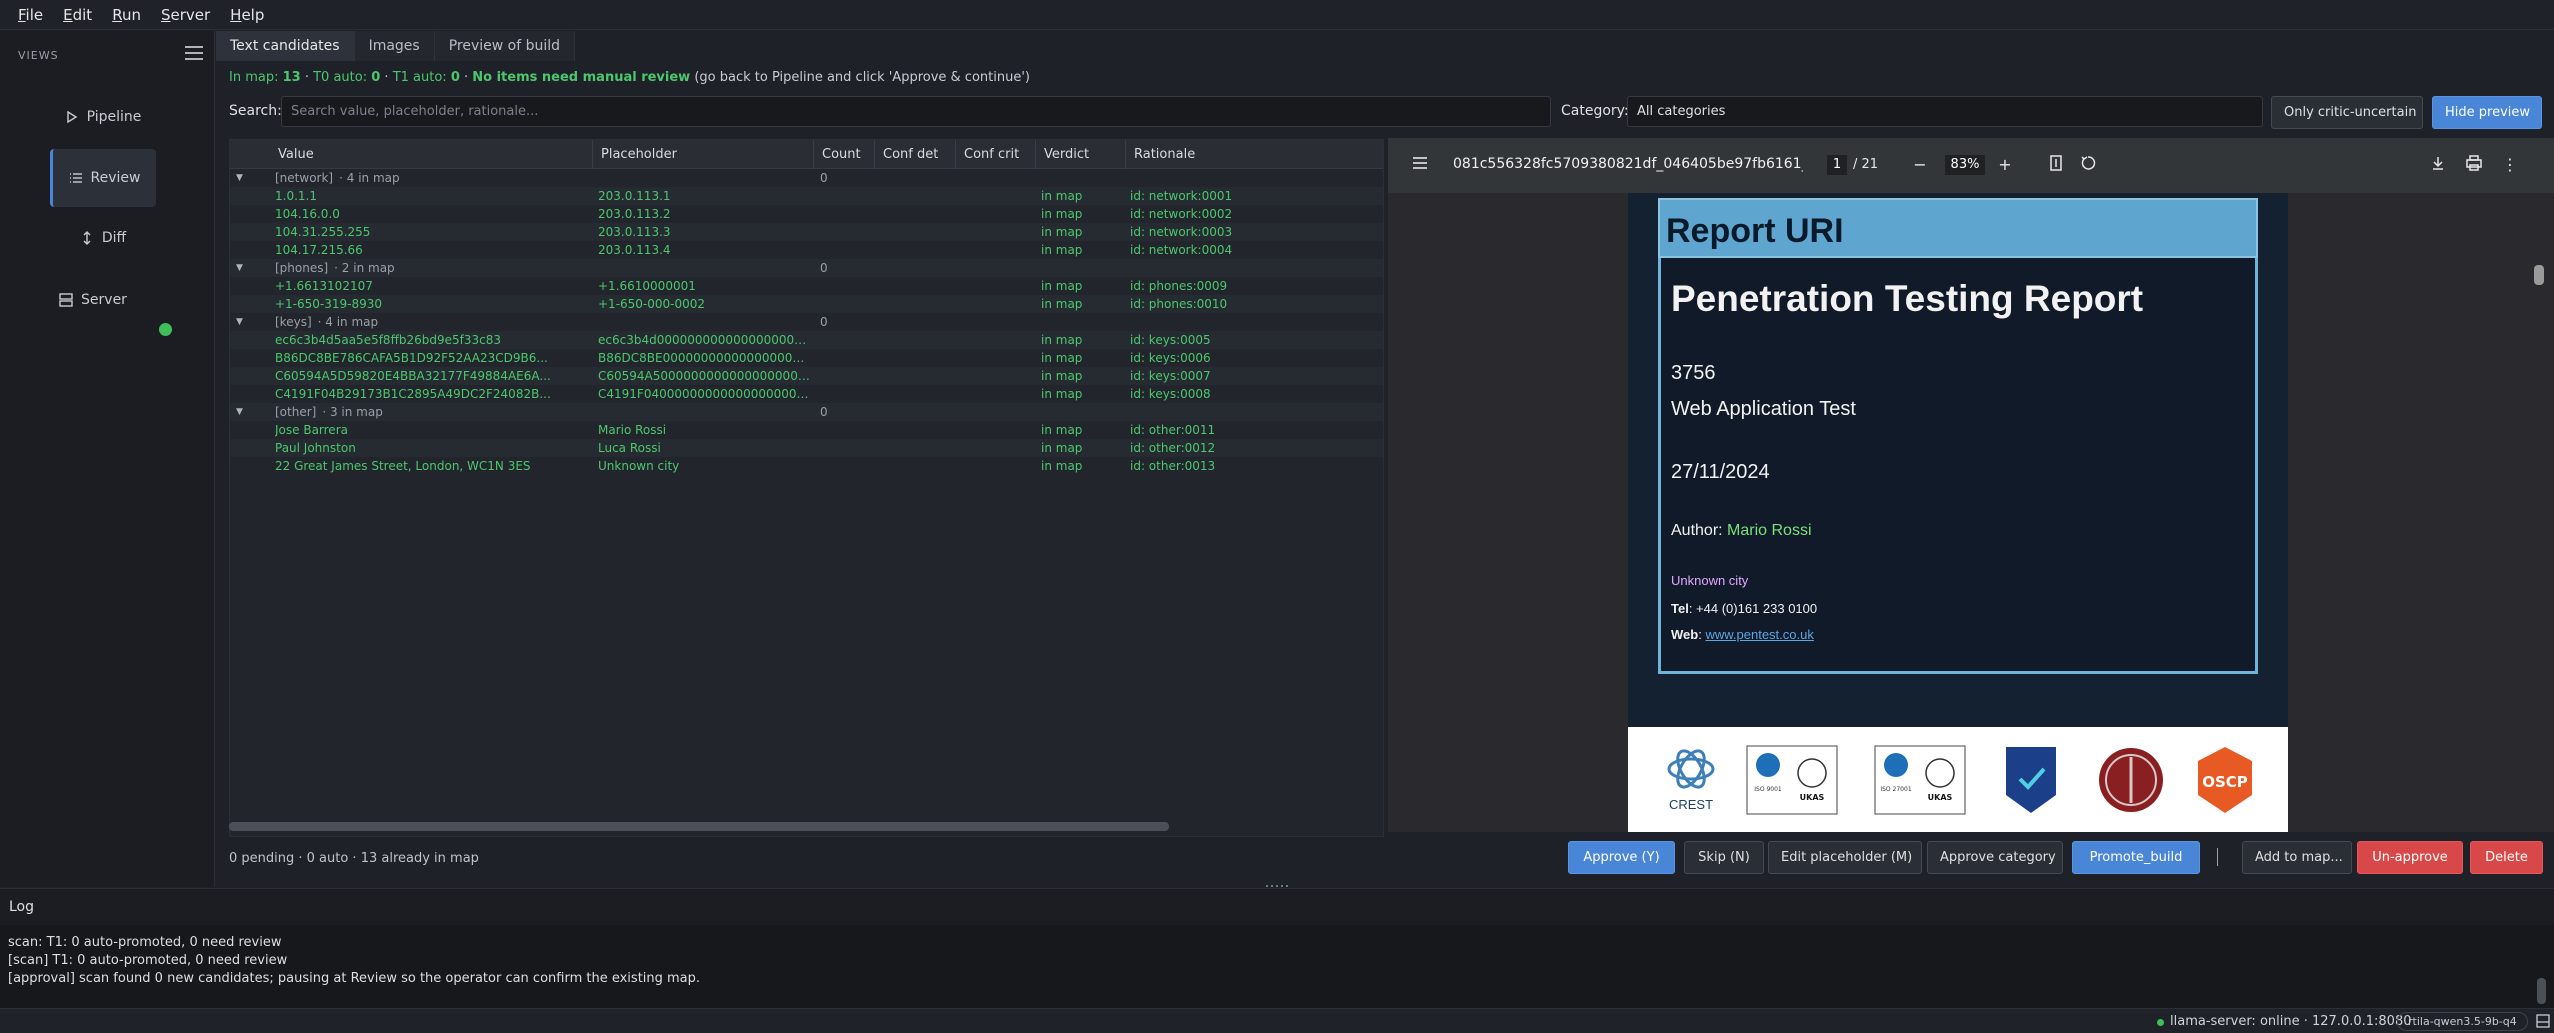 This screenshot has width=2554, height=1033. What do you see at coordinates (285, 46) in the screenshot?
I see `tab-text-candidates: Text candidates` at bounding box center [285, 46].